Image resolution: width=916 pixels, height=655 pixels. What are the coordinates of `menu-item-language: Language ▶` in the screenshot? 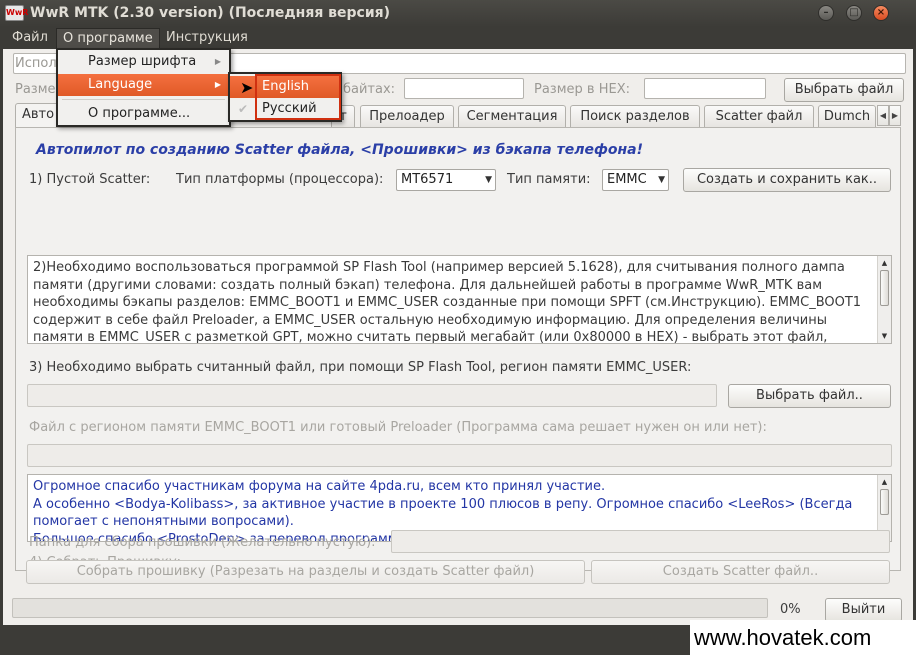 It's located at (143, 85).